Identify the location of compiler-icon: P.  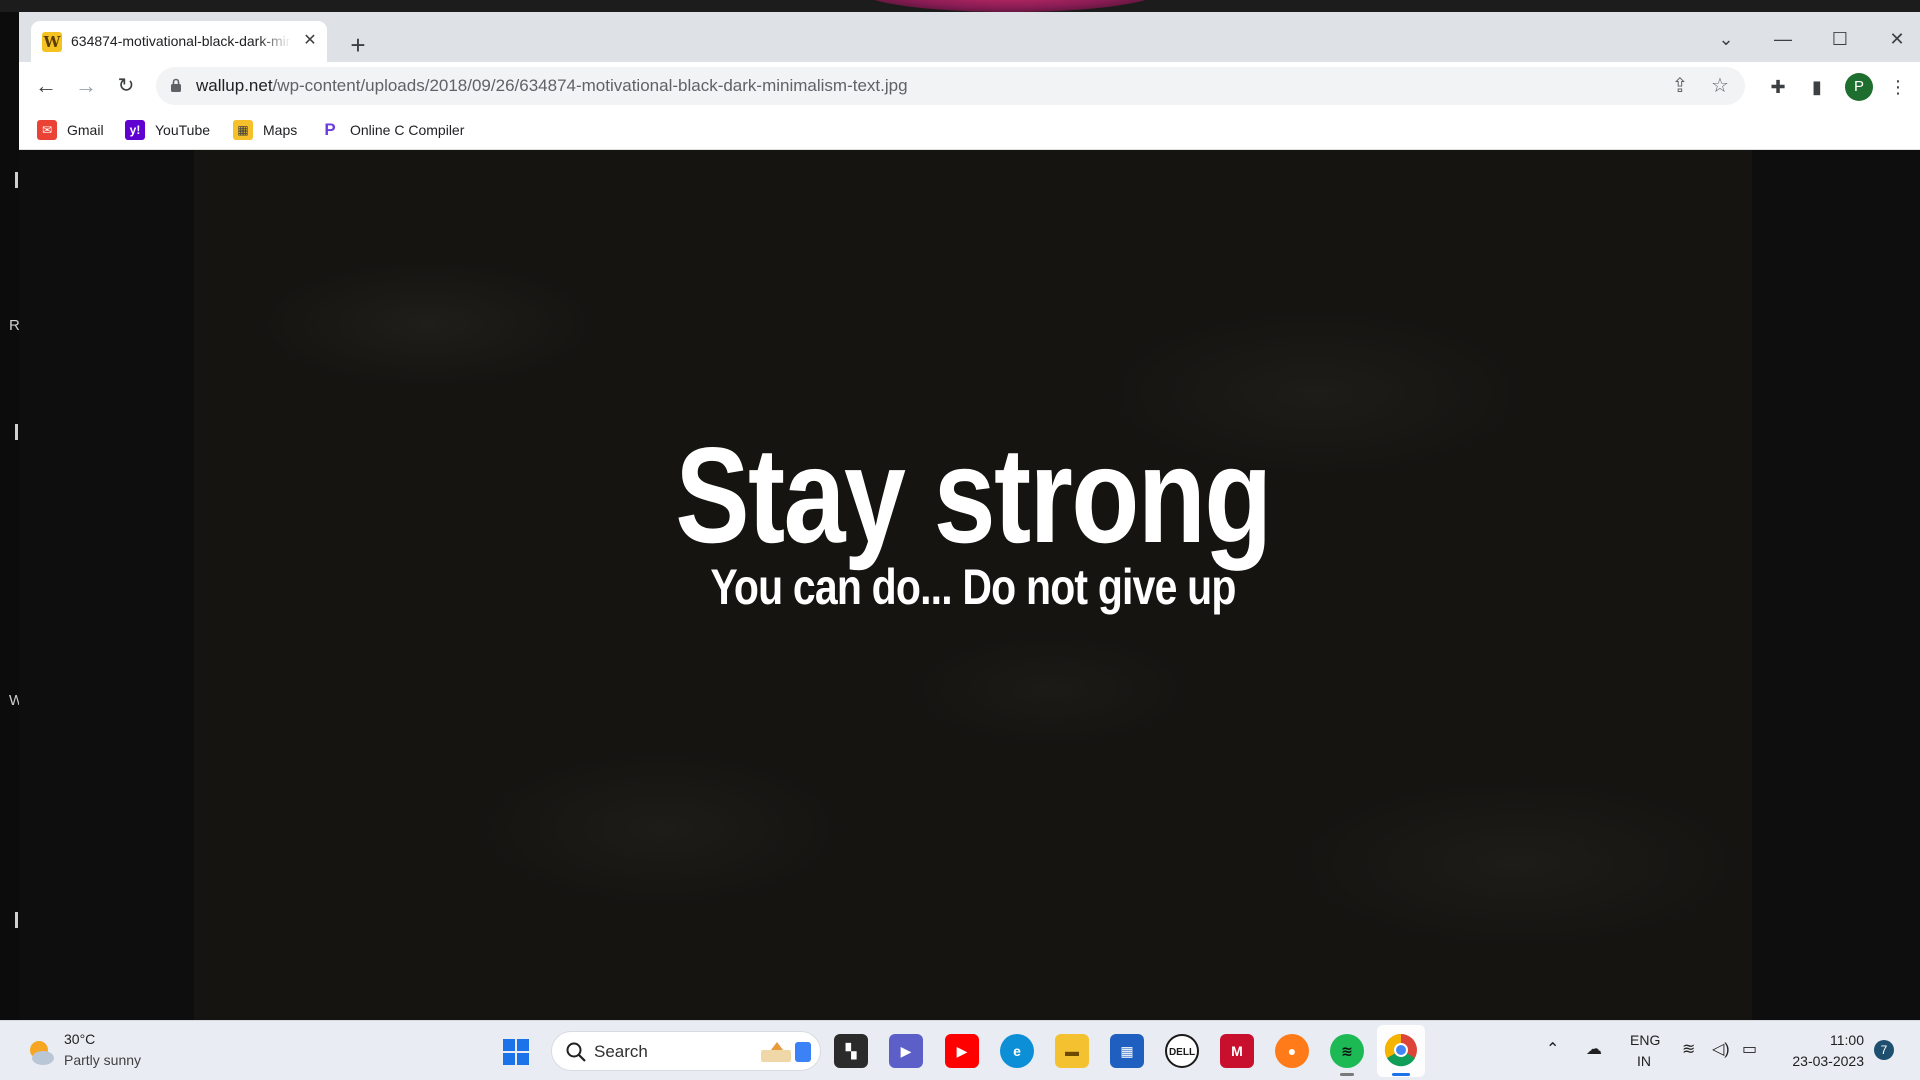
(330, 129).